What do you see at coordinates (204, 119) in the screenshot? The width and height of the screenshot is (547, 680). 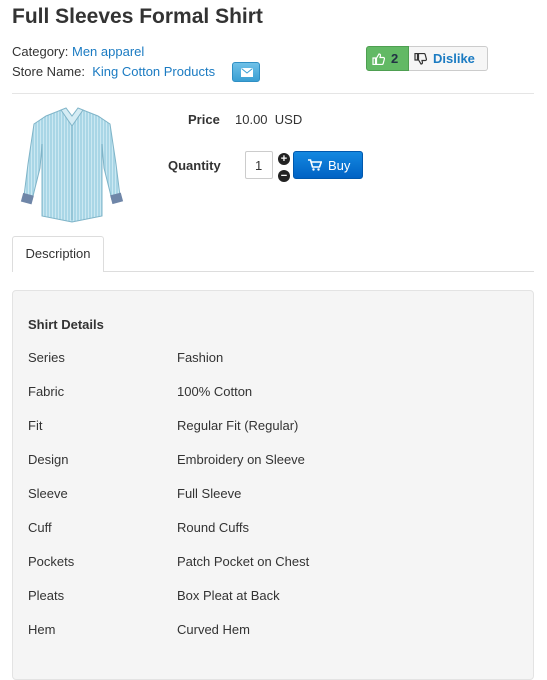 I see `price-label: Price` at bounding box center [204, 119].